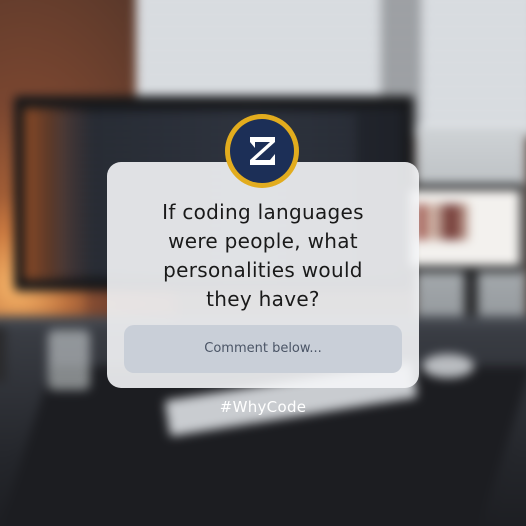 Image resolution: width=526 pixels, height=526 pixels. I want to click on glass, so click(69, 360).